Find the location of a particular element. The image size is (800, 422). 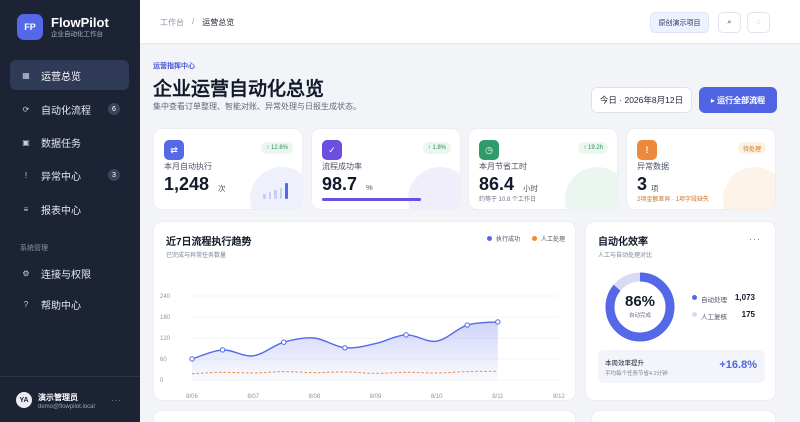

y-tick-label: 0 is located at coordinates (162, 381).